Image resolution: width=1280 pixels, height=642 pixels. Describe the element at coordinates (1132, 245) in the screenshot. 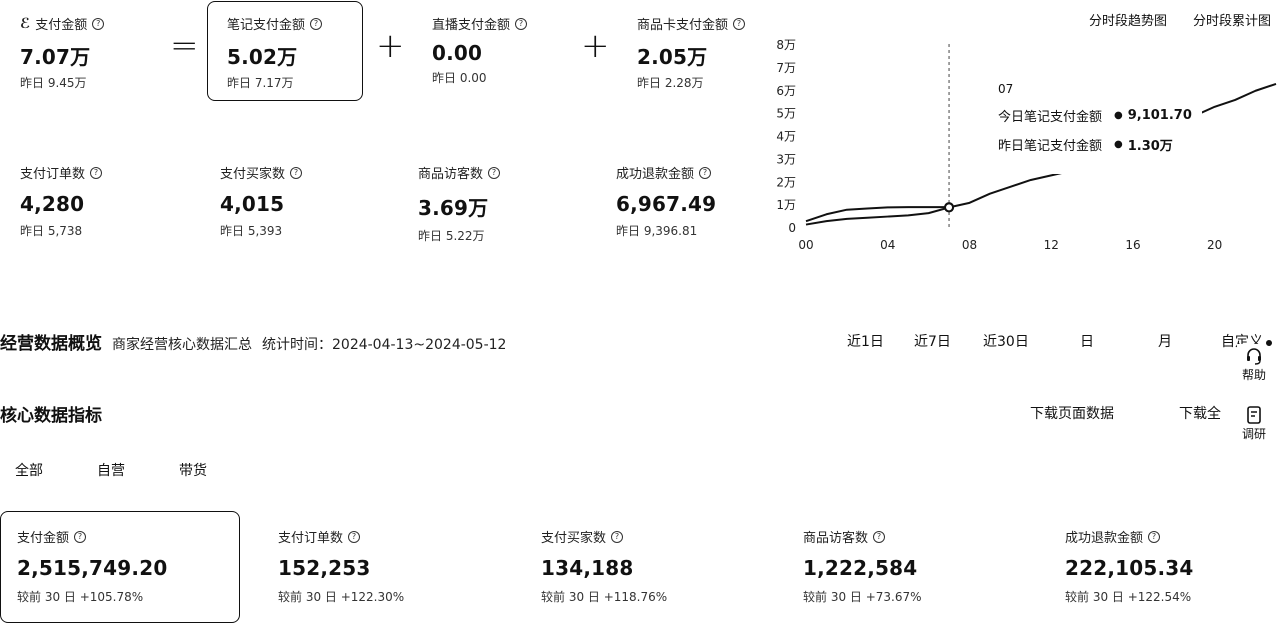

I see `x-tick-label: 16` at that location.